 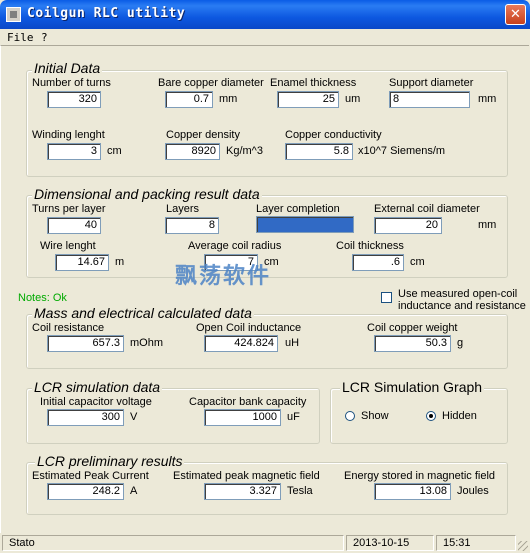 I want to click on status-time: 15:31, so click(x=476, y=543).